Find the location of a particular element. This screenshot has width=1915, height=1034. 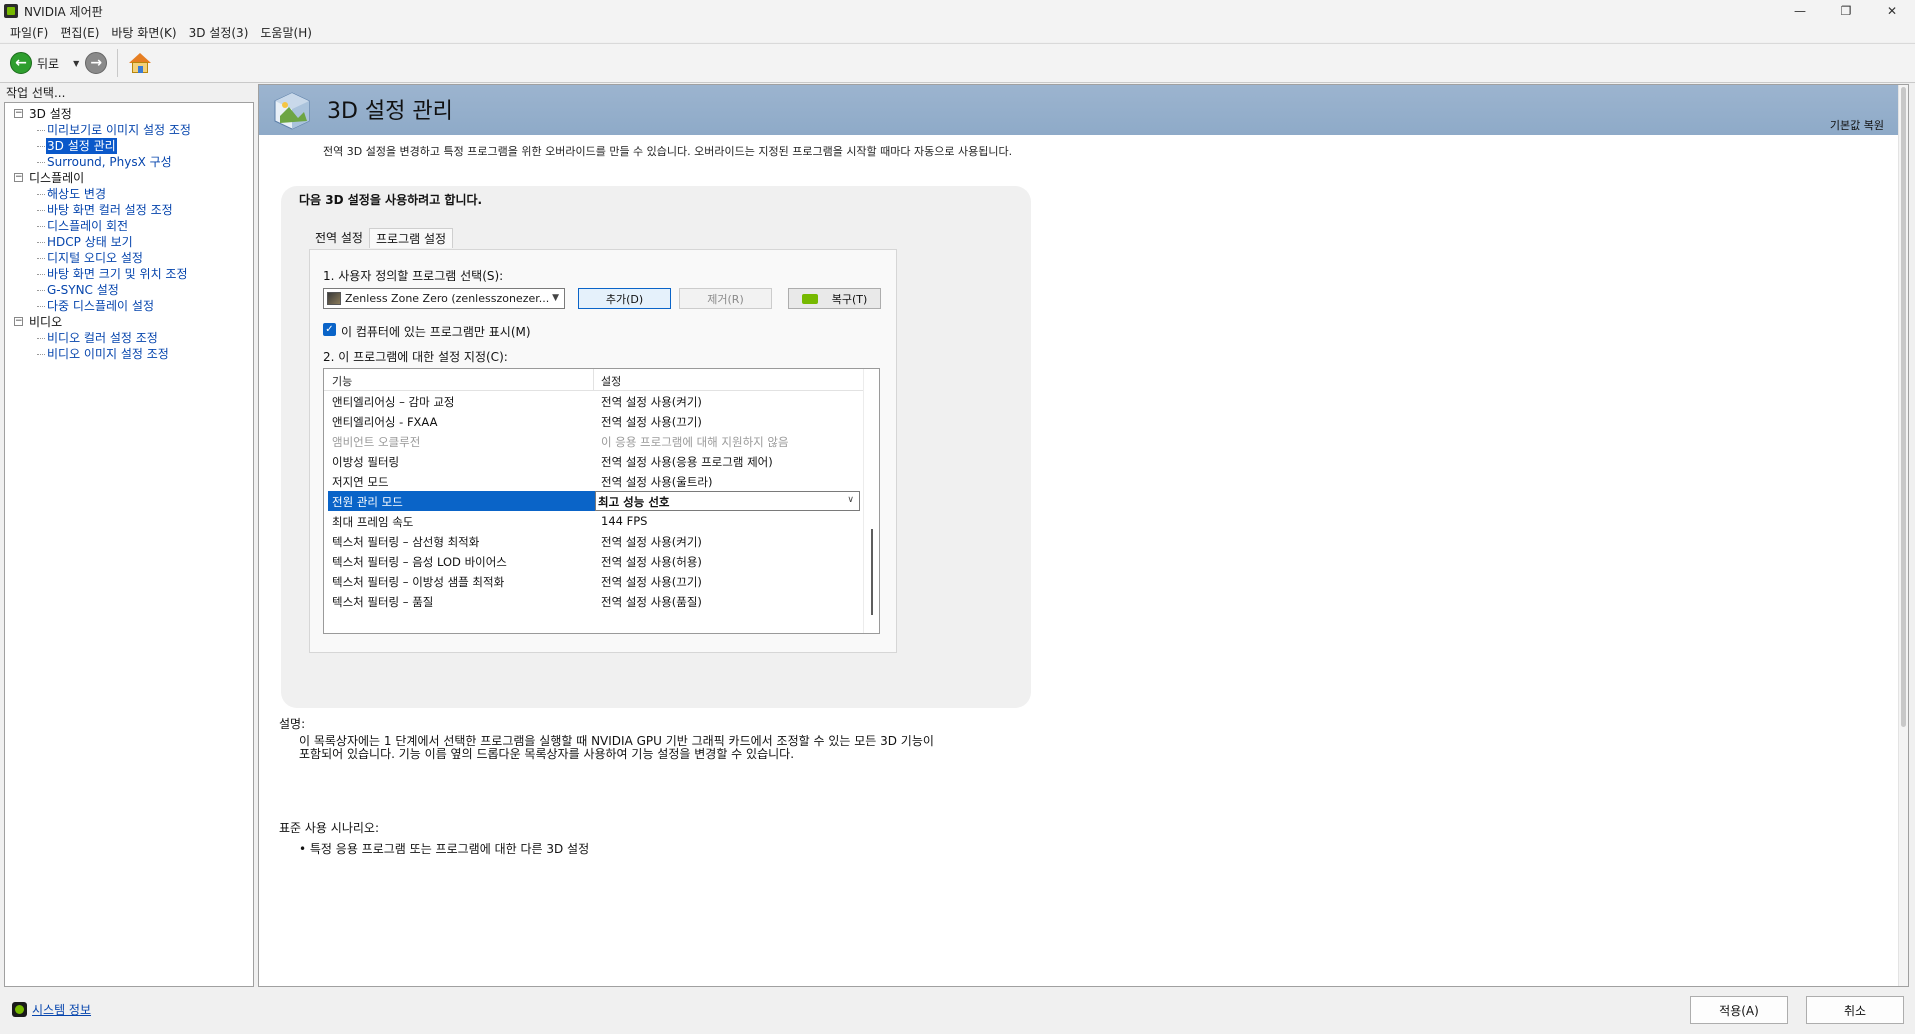

restore-program-button: 복구(T) is located at coordinates (834, 298).